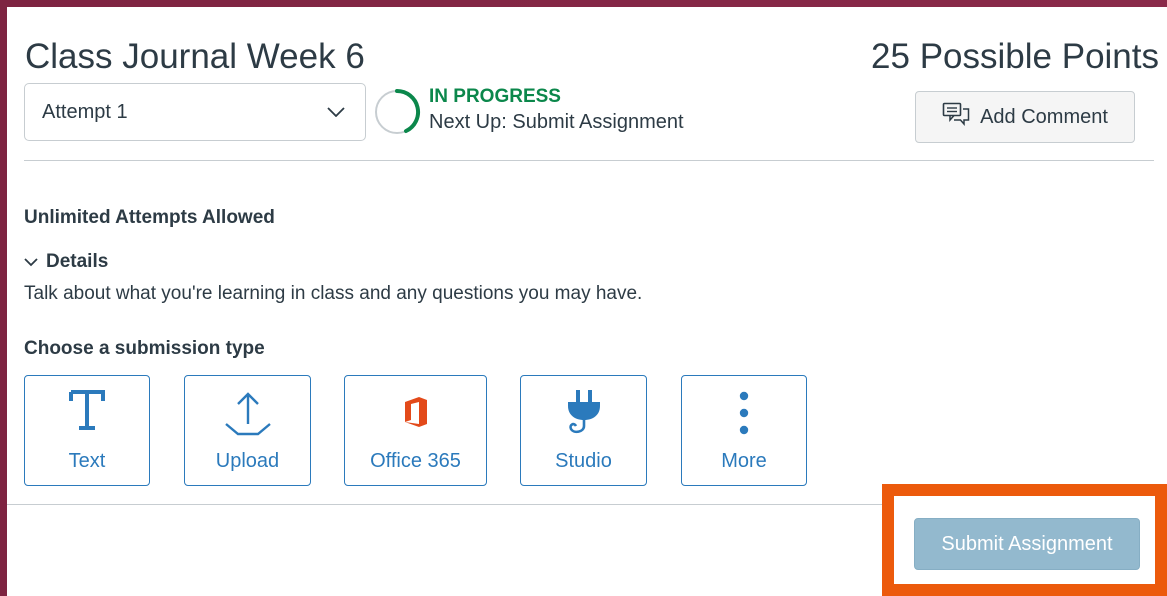 The image size is (1167, 596). What do you see at coordinates (556, 122) in the screenshot?
I see `status-next-step: Next Up: Submit Assignment` at bounding box center [556, 122].